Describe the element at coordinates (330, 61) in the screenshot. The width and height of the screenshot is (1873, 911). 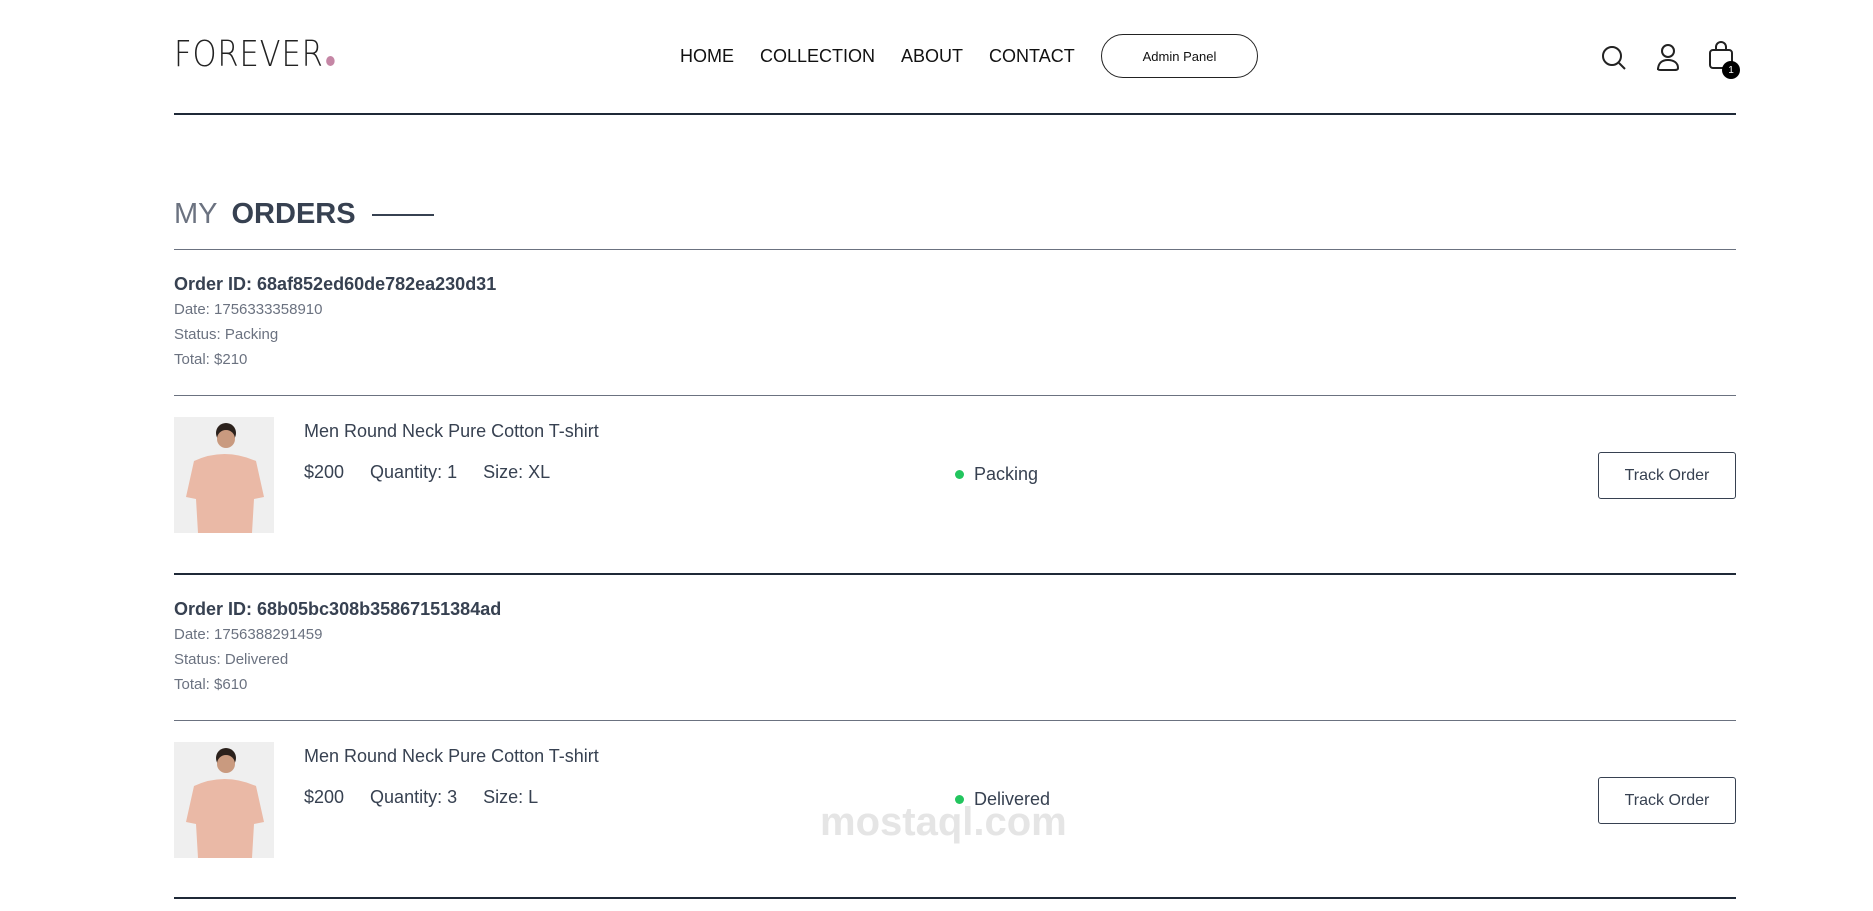
I see `logo-dot` at that location.